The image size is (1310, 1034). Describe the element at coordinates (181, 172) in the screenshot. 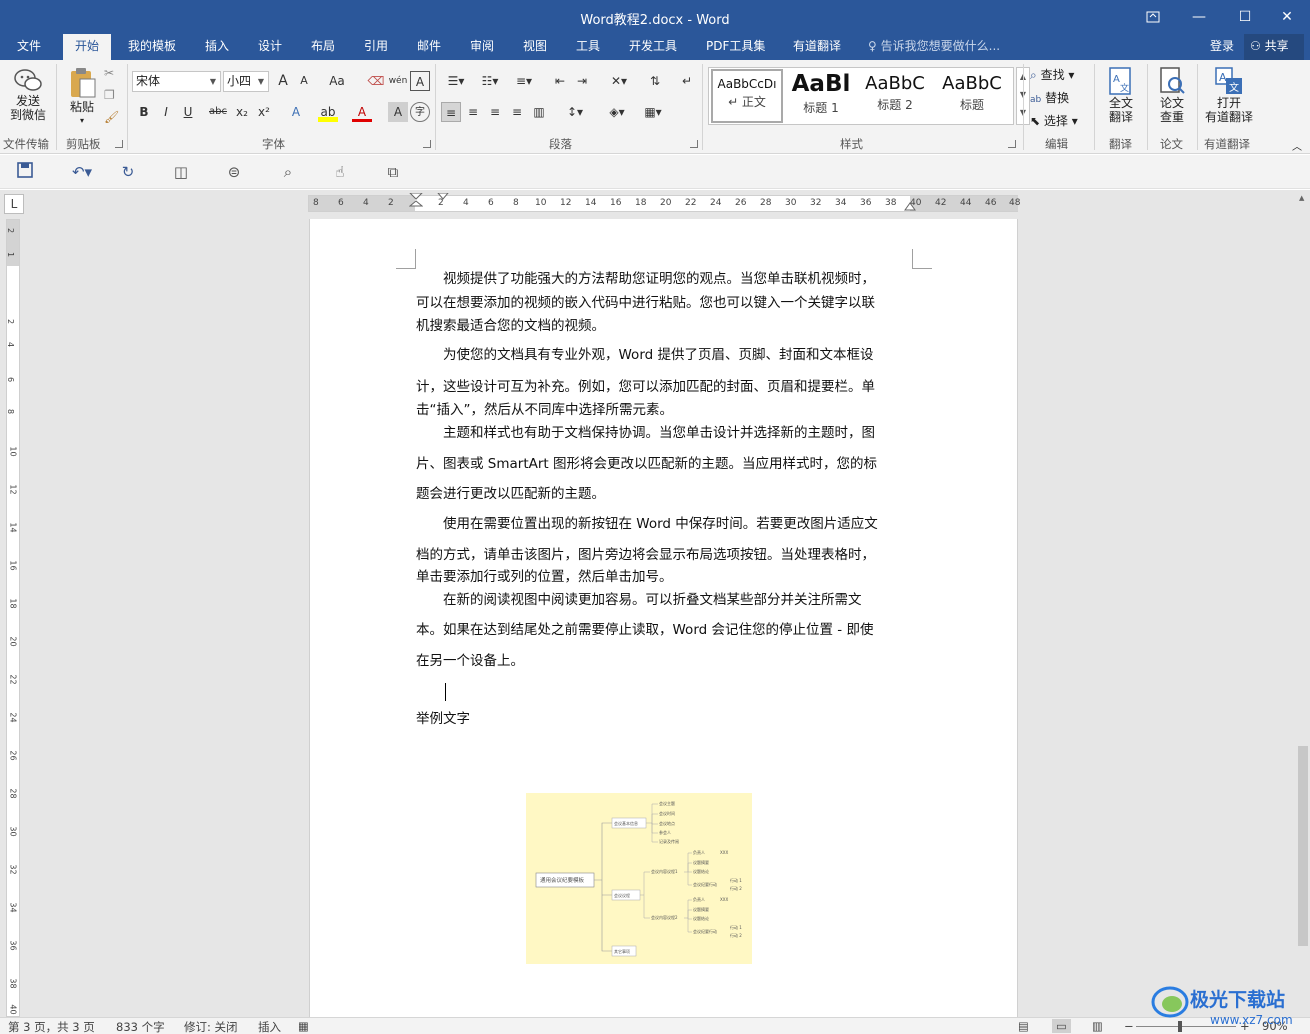

I see `reading-mode-icon: ◫` at that location.